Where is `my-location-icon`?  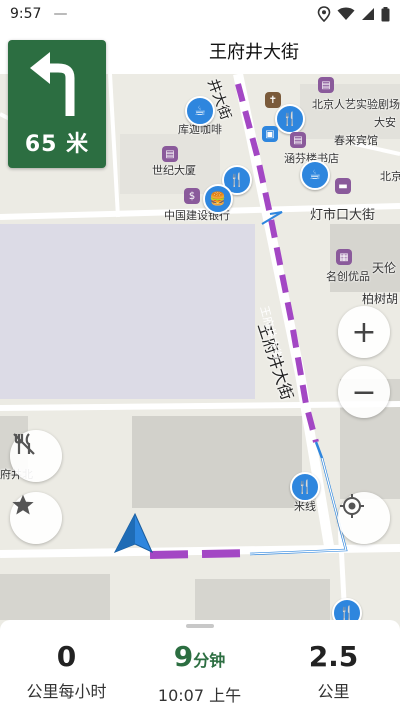 my-location-icon is located at coordinates (352, 506).